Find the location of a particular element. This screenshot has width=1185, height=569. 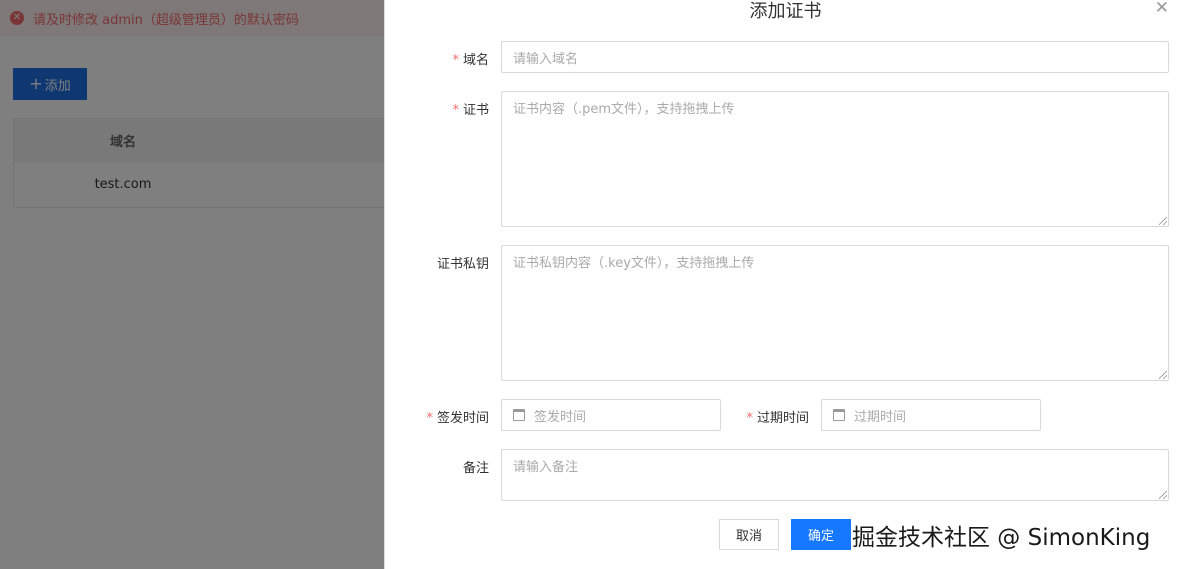

certificate-textarea: 证书内容（.pem文件），支持拖拽上传 is located at coordinates (835, 159).